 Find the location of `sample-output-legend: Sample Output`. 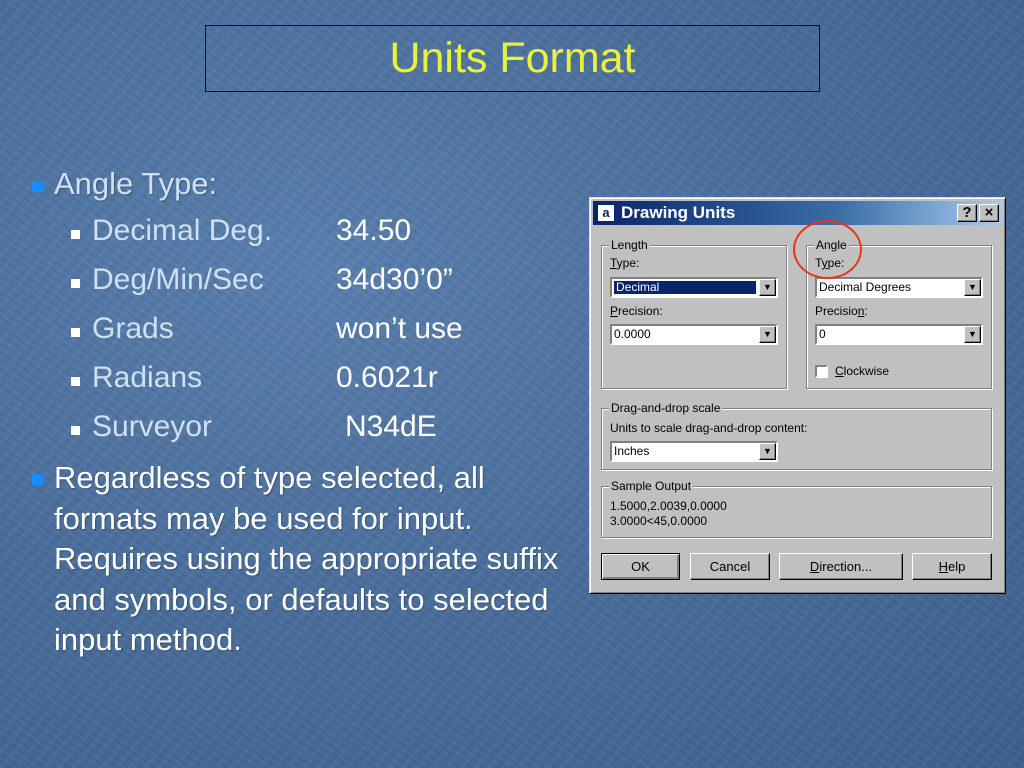

sample-output-legend: Sample Output is located at coordinates (651, 486).